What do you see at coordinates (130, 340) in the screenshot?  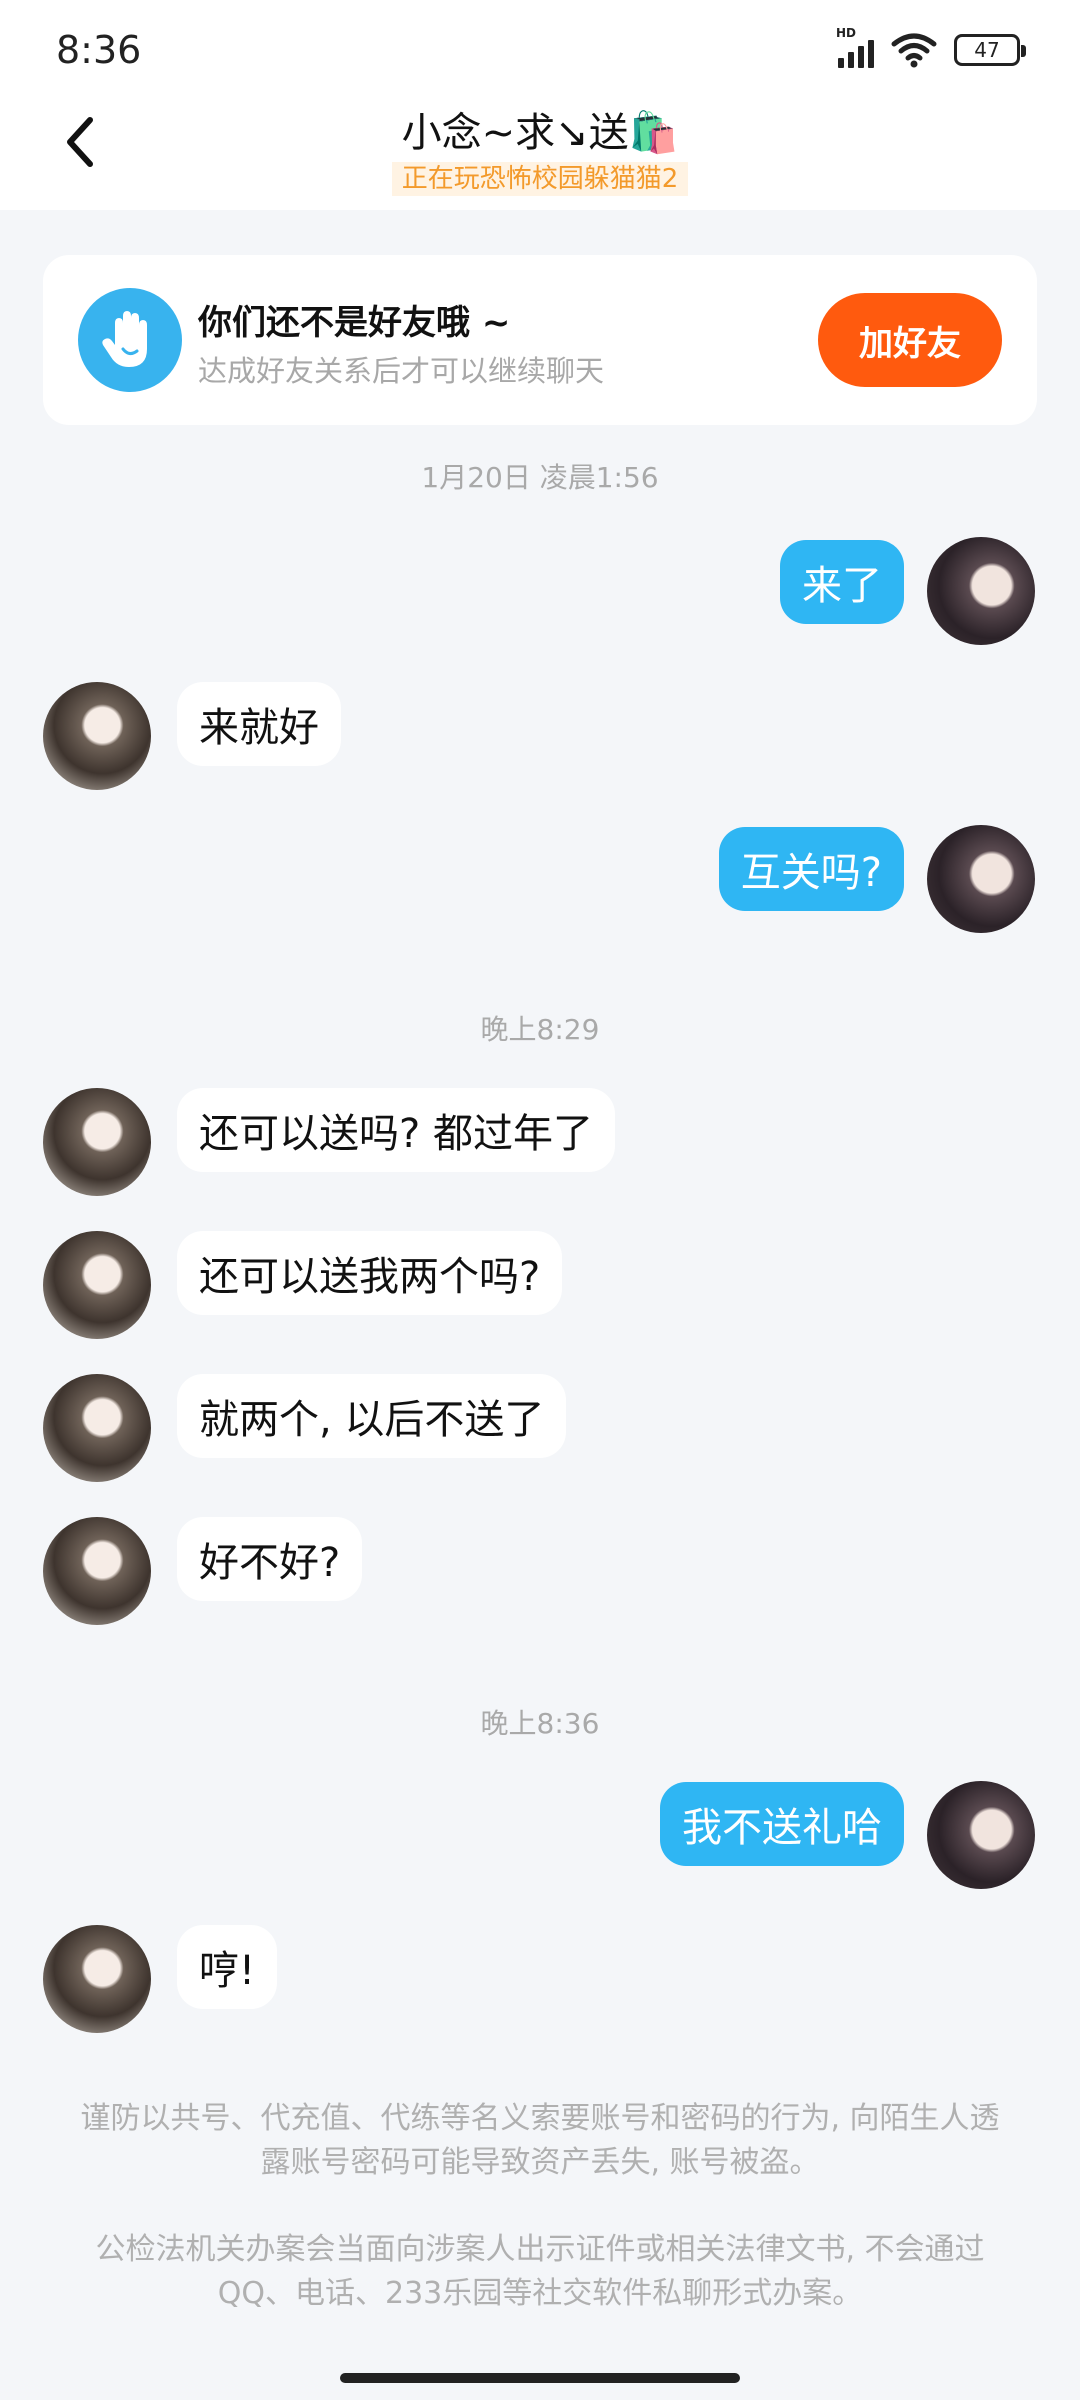 I see `hand-icon` at bounding box center [130, 340].